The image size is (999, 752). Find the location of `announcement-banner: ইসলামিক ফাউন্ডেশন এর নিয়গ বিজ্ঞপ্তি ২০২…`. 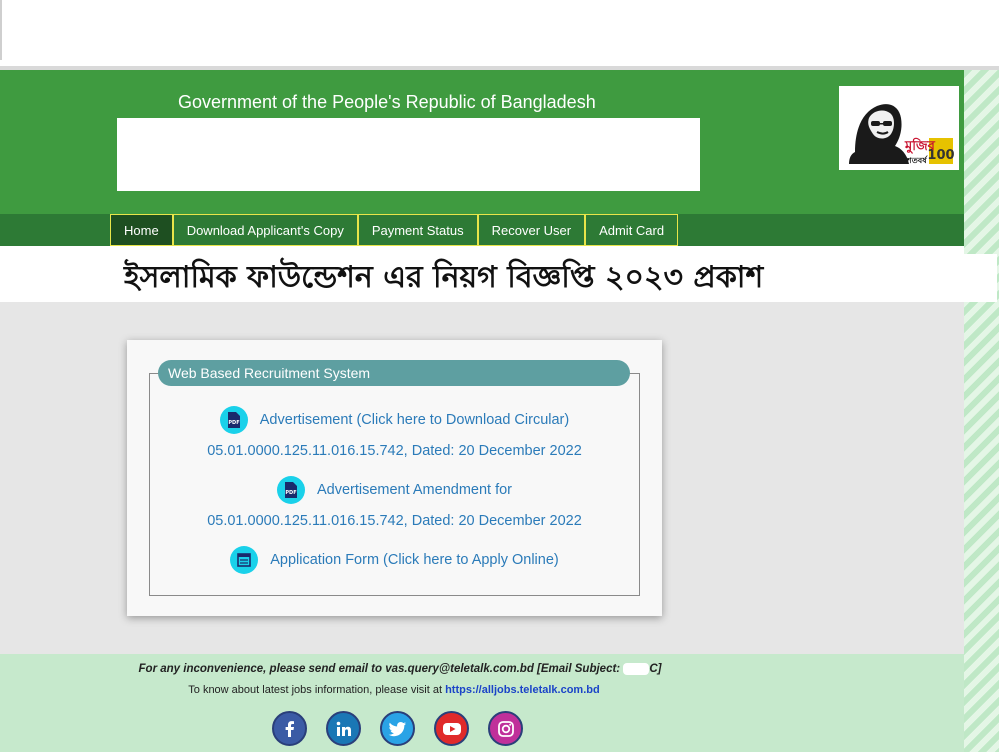

announcement-banner: ইসলামিক ফাউন্ডেশন এর নিয়গ বিজ্ঞপ্তি ২০২… is located at coordinates (498, 278).